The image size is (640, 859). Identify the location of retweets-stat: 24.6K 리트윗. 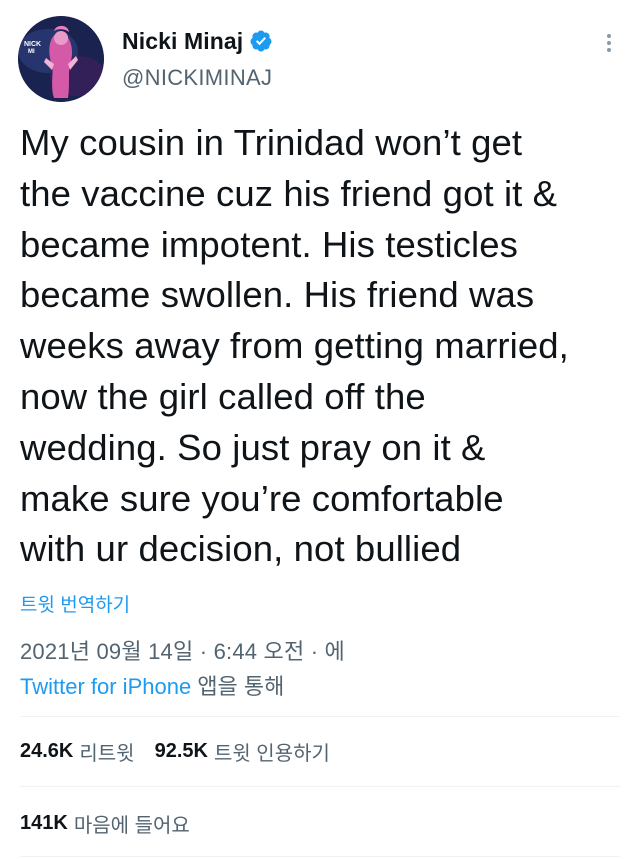
(77, 751).